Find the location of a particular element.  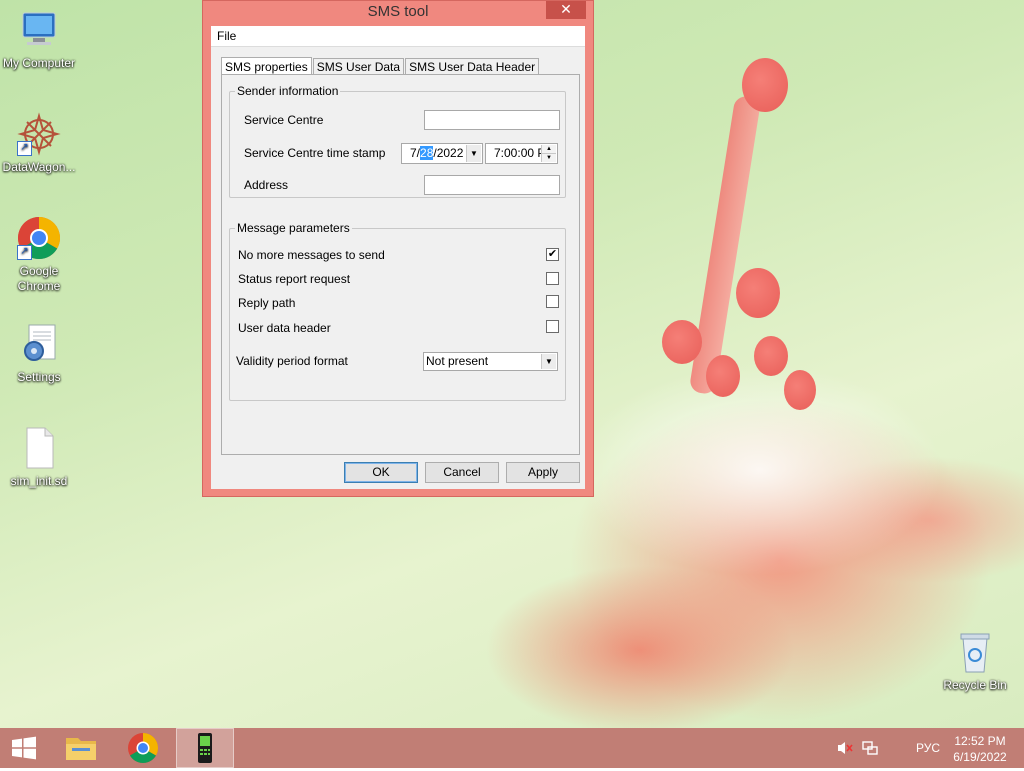

taskbar-chrome is located at coordinates (143, 748).